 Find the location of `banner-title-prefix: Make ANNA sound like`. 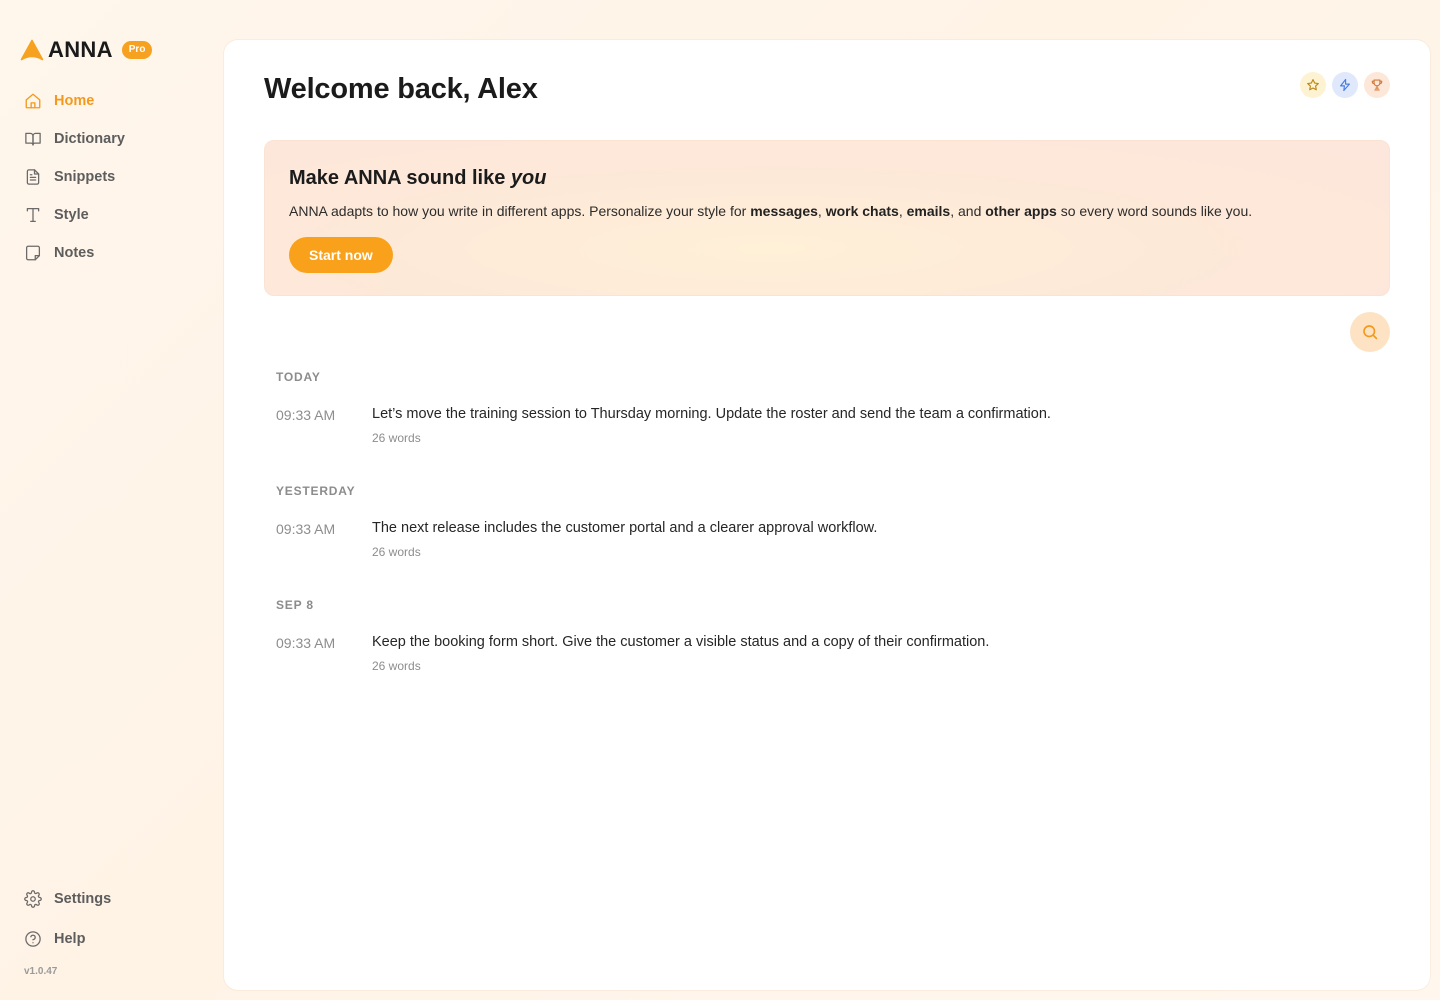

banner-title-prefix: Make ANNA sound like is located at coordinates (400, 178).